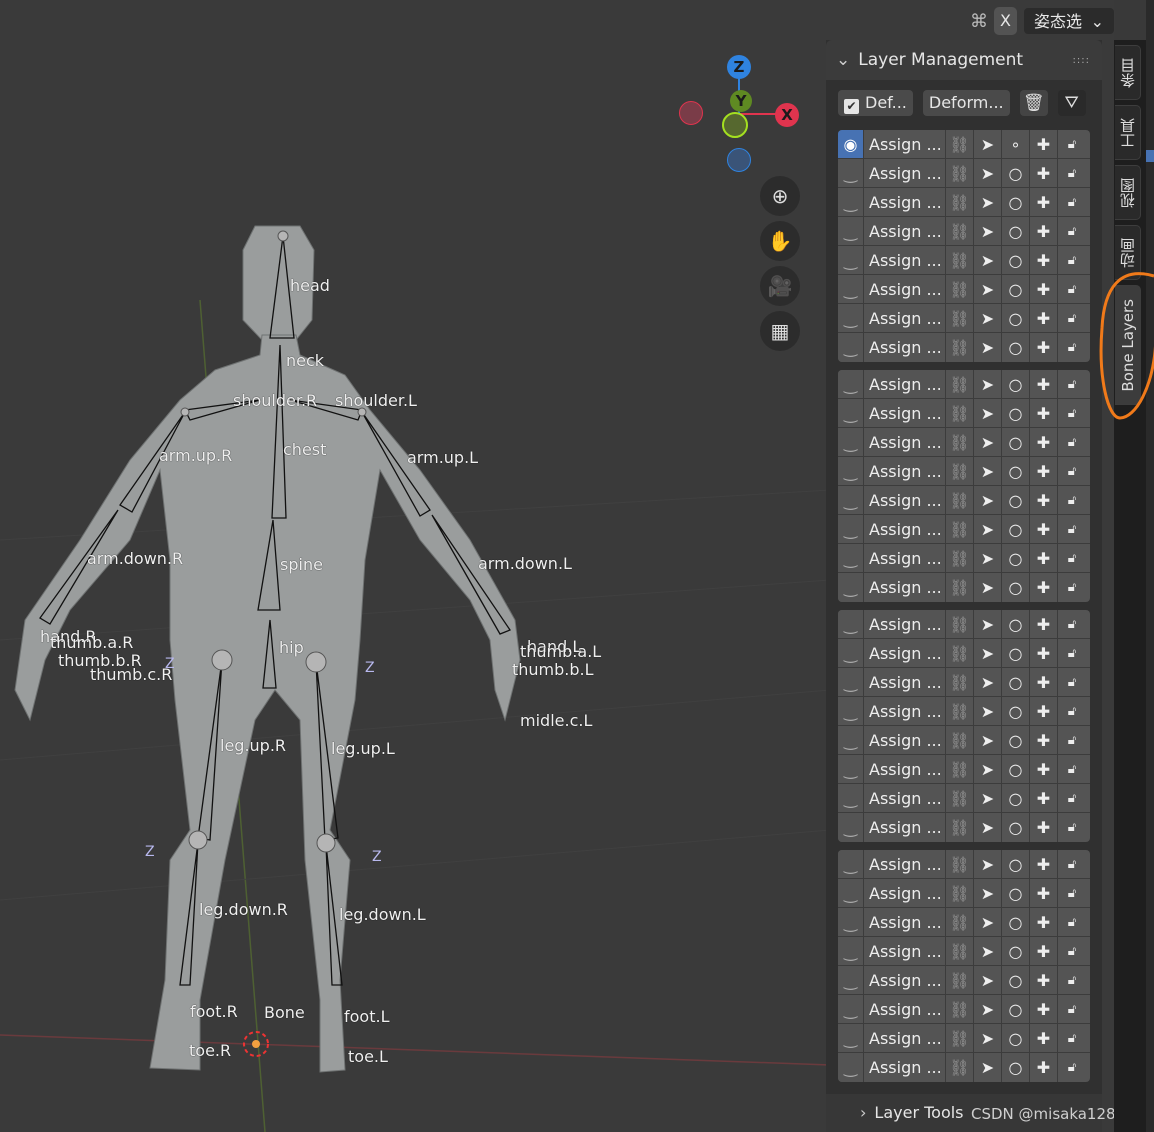 Image resolution: width=1154 pixels, height=1132 pixels. Describe the element at coordinates (1128, 345) in the screenshot. I see `sidebar-tab: Bone Layers` at that location.